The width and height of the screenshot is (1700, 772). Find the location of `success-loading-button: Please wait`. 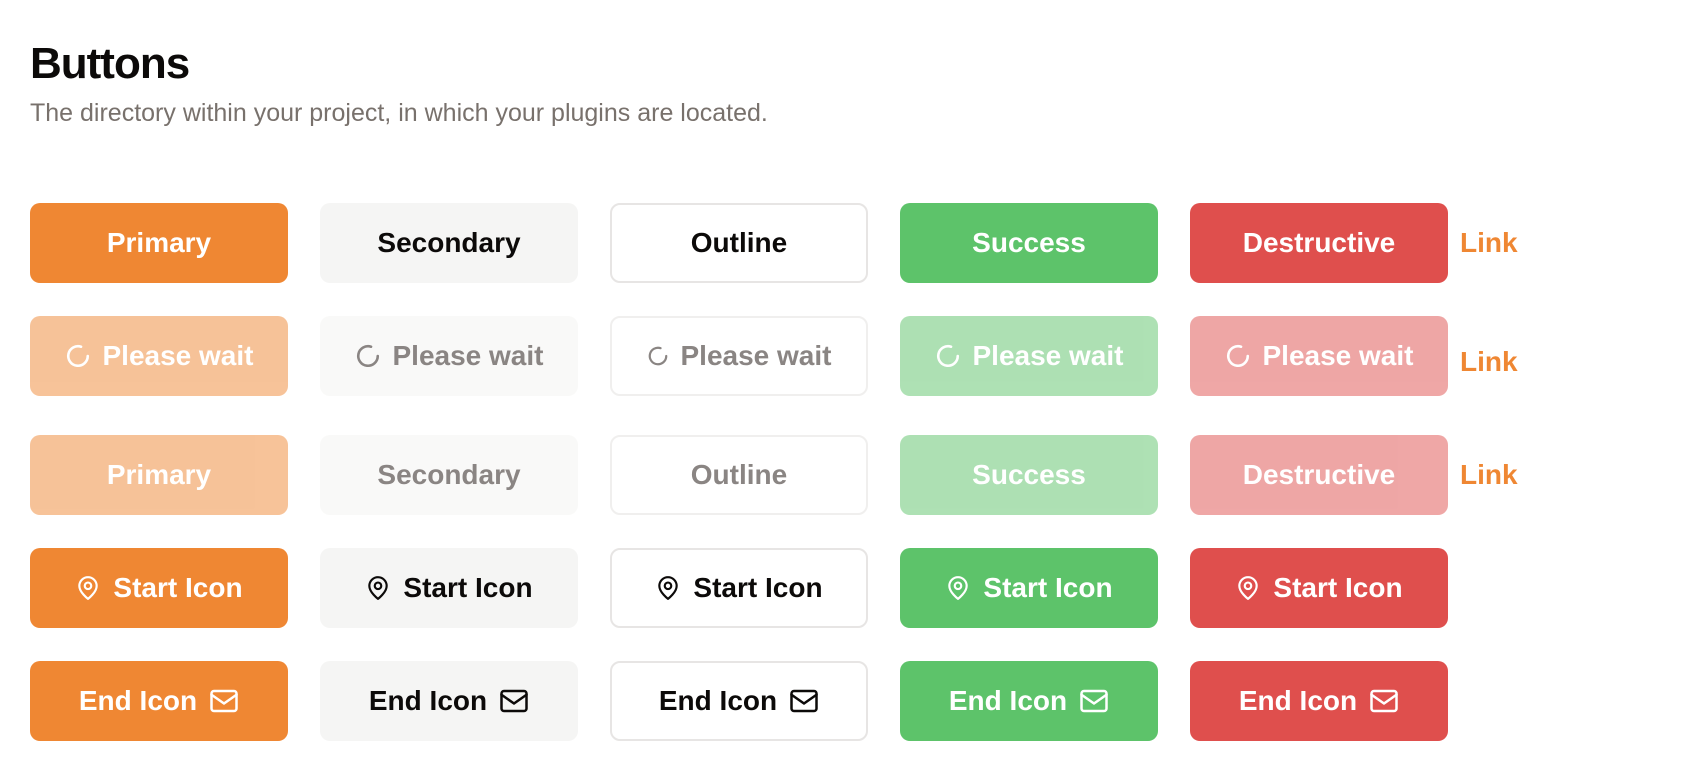

success-loading-button: Please wait is located at coordinates (1029, 356).